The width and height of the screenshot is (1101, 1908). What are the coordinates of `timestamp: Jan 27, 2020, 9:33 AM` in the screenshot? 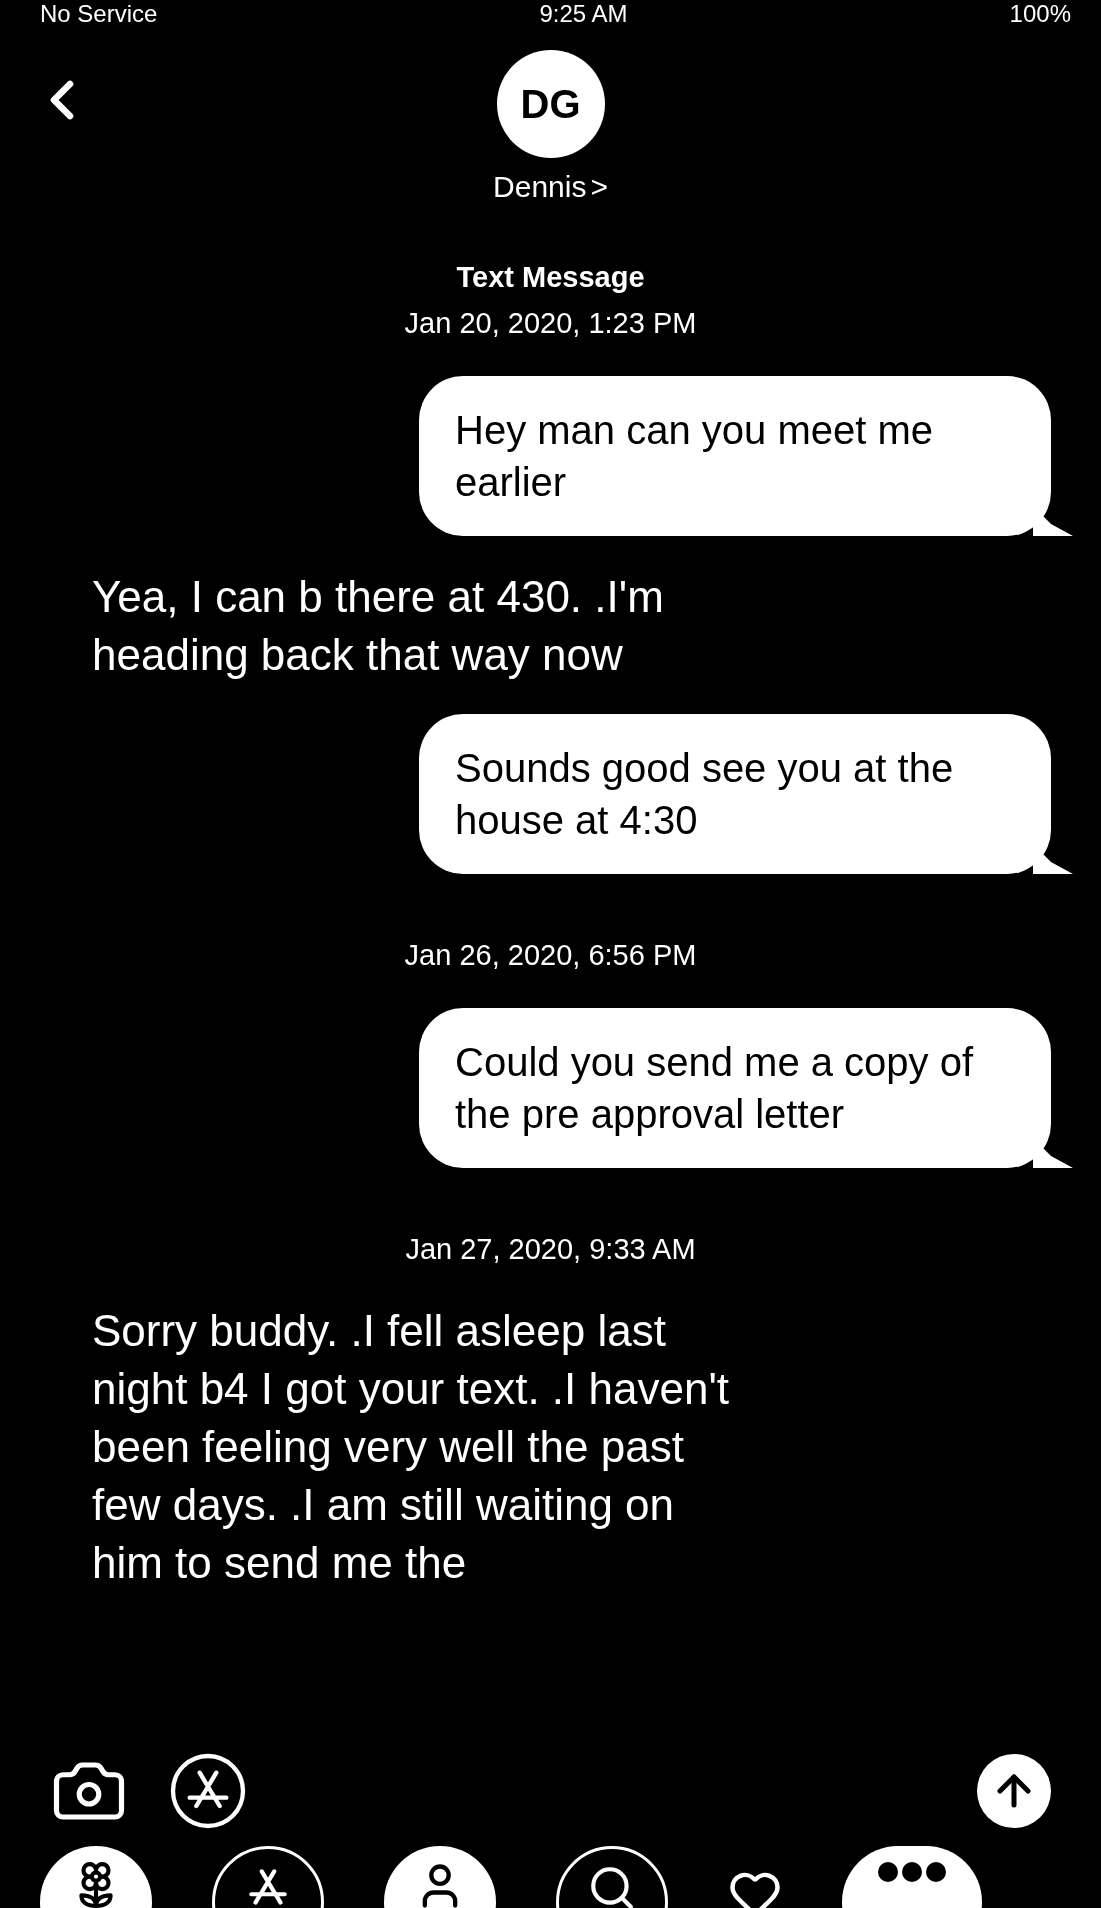 It's located at (550, 1249).